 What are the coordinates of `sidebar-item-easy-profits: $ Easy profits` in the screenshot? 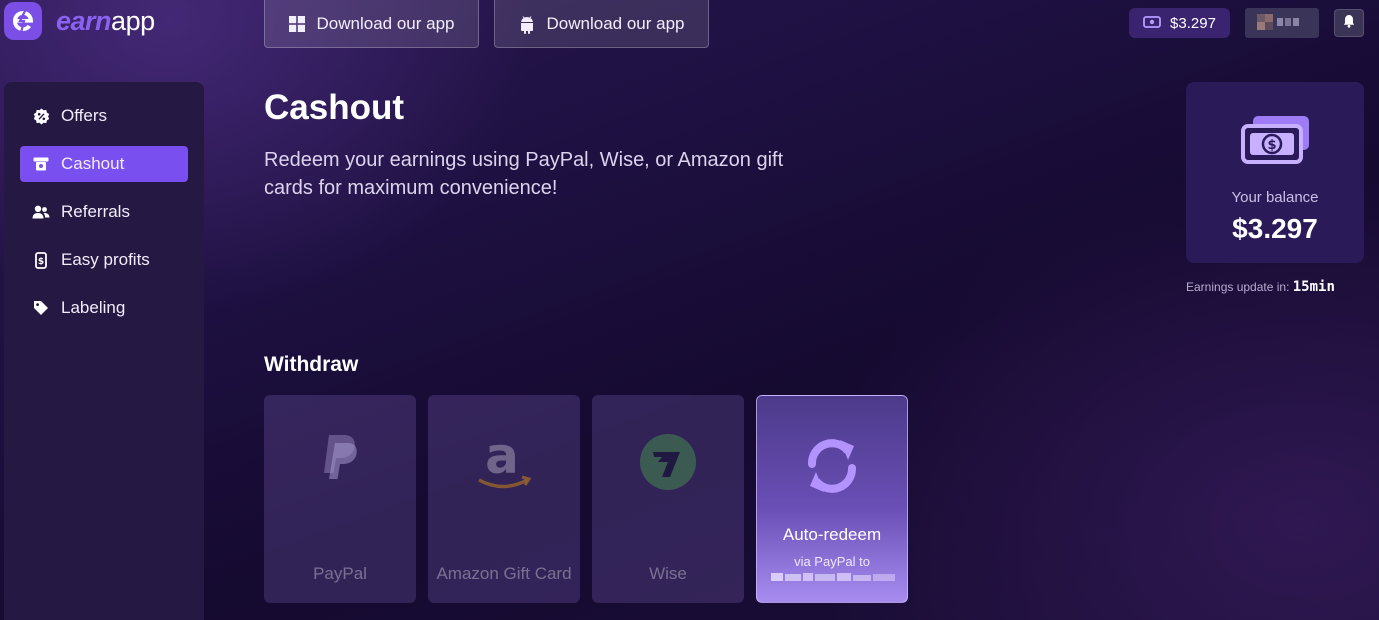 It's located at (104, 260).